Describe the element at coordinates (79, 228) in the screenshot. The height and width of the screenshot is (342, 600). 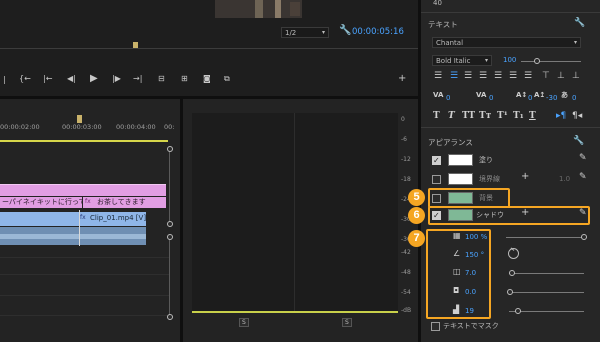
I see `playhead-line` at that location.